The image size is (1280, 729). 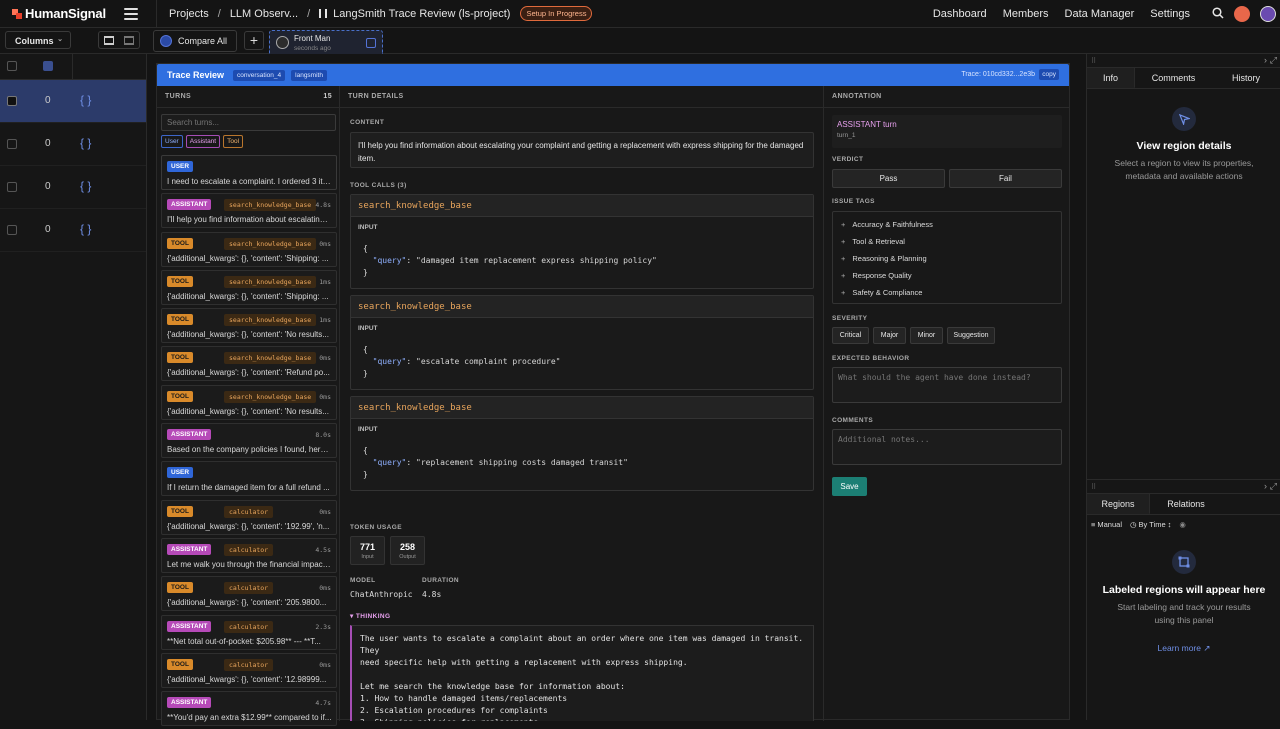 I want to click on tab-regions: Regions, so click(x=1118, y=504).